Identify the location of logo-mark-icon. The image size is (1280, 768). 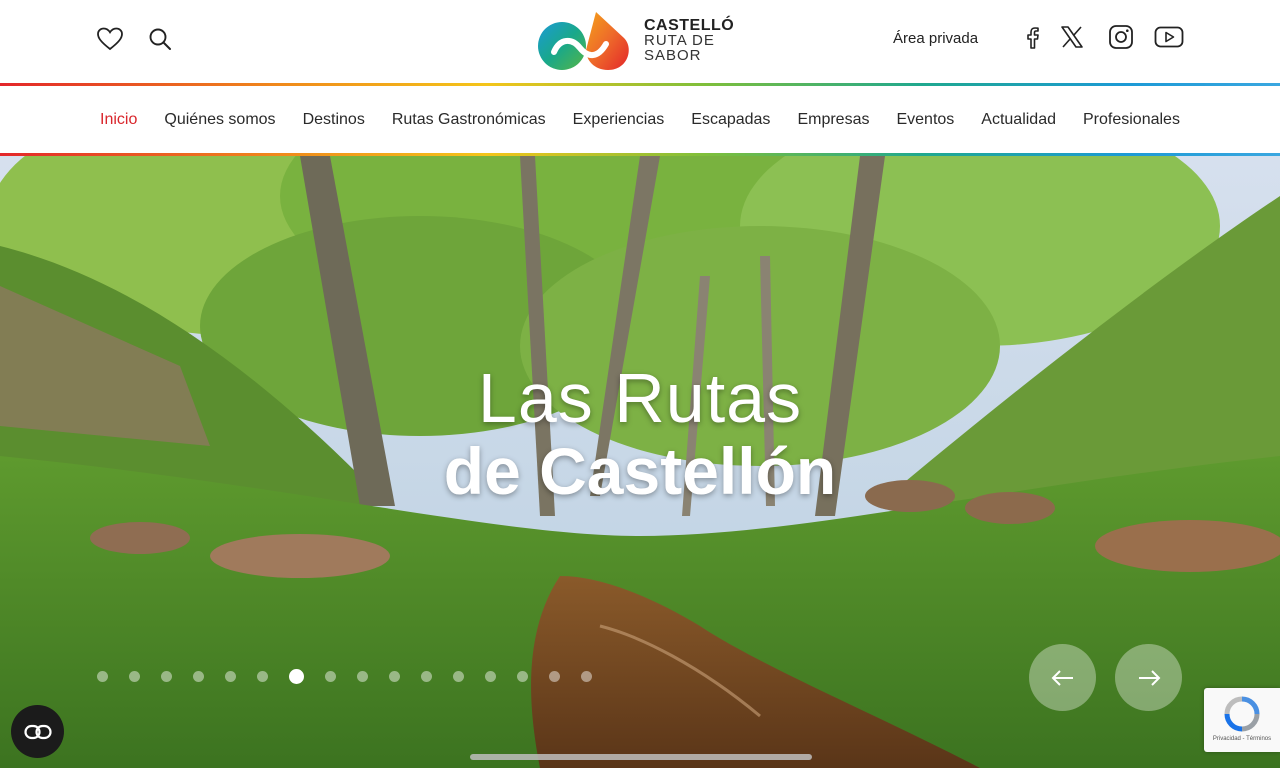
(583, 41).